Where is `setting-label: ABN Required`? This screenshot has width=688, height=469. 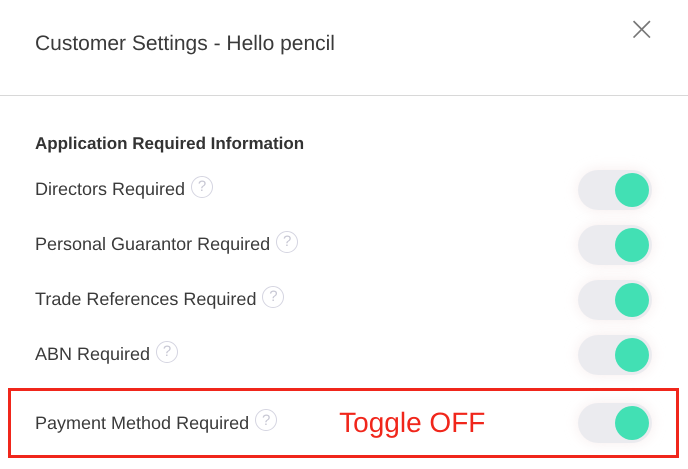 setting-label: ABN Required is located at coordinates (92, 354).